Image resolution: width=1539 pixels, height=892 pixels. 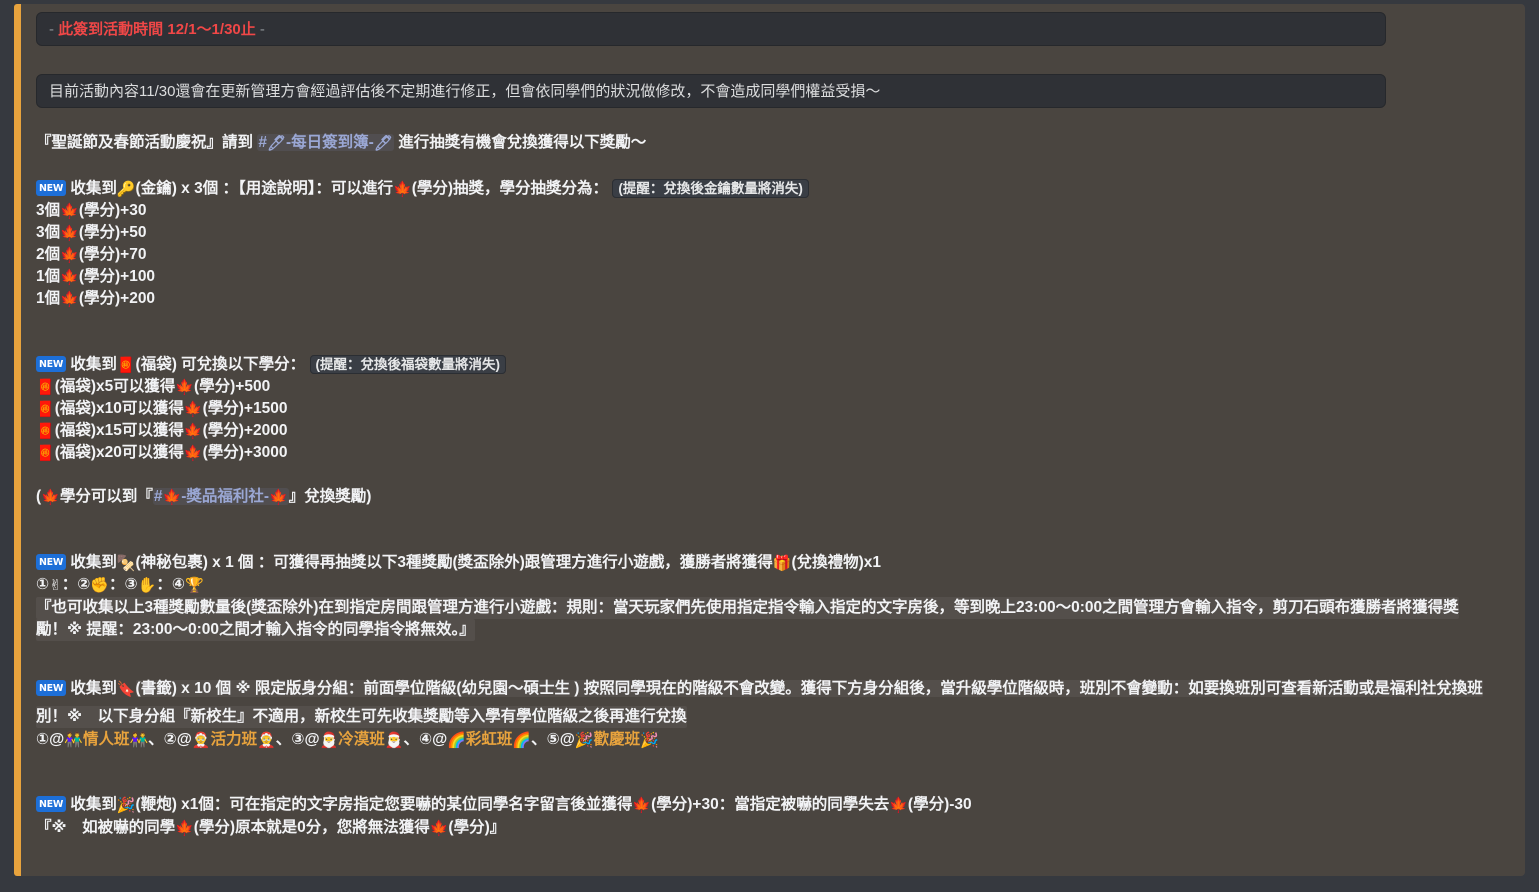 I want to click on reward-qty: x10, so click(x=109, y=408).